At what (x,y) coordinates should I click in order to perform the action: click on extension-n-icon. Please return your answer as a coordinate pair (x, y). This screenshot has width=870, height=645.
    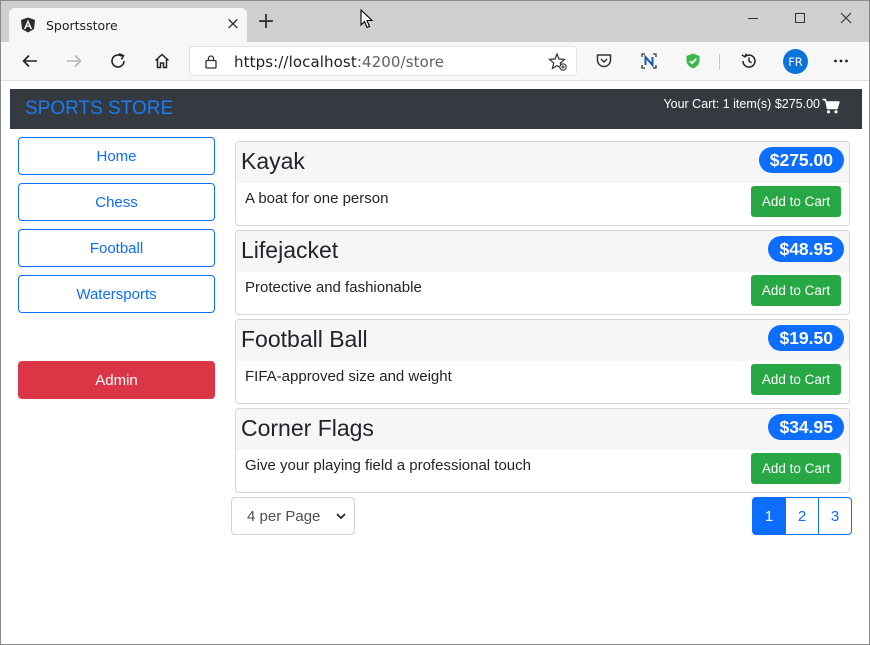
    Looking at the image, I should click on (649, 61).